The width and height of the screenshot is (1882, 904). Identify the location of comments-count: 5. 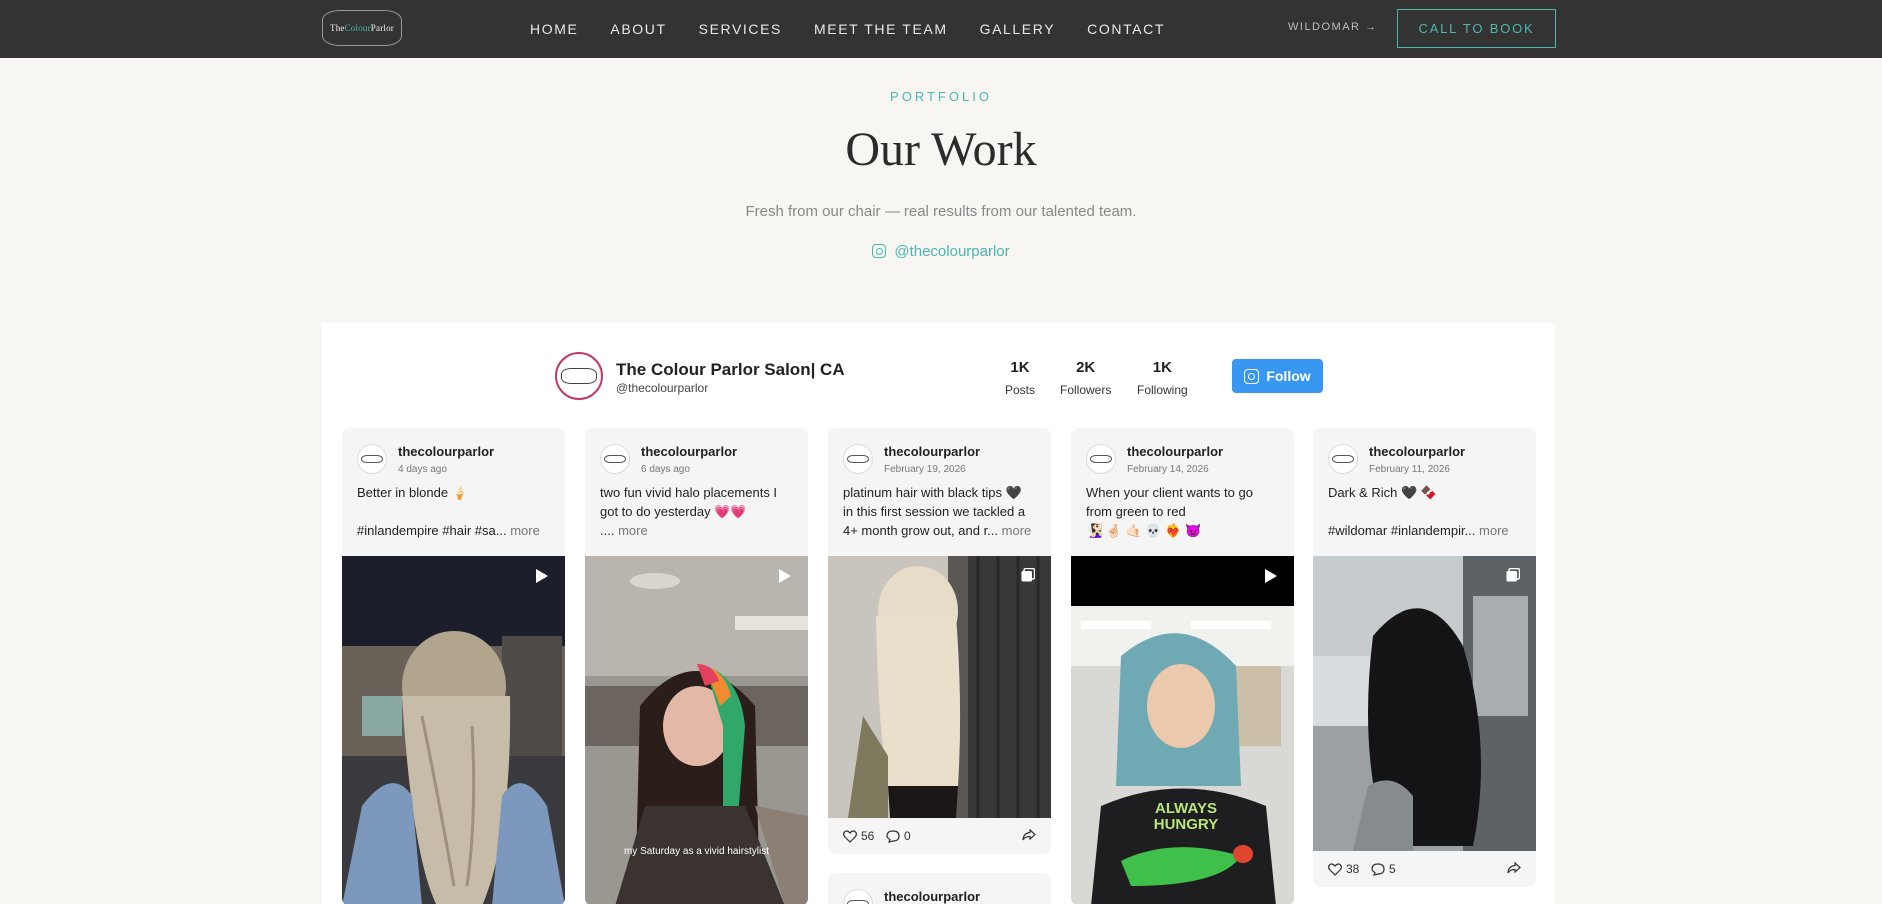
(1383, 869).